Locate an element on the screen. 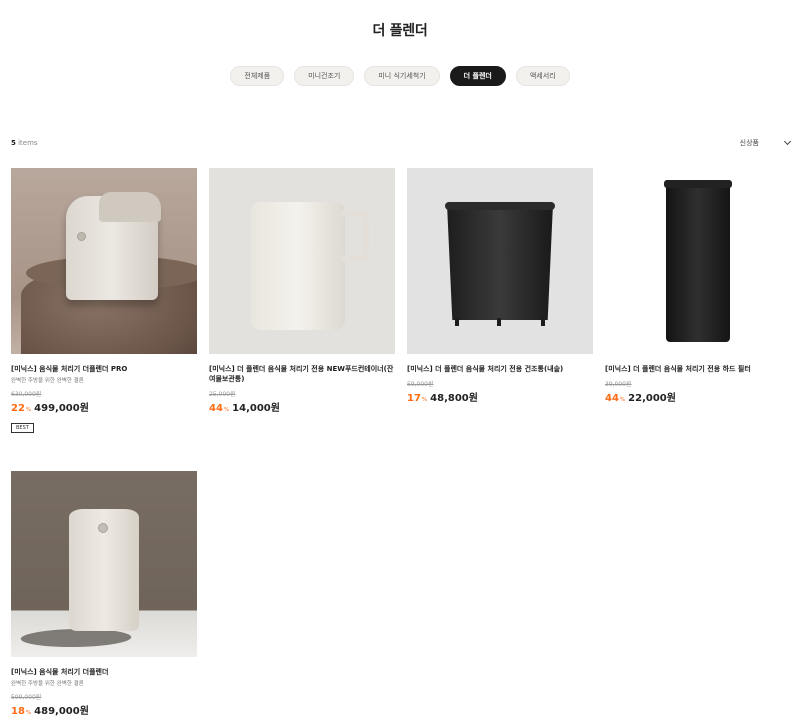 This screenshot has width=800, height=724. page-title: 더 플렌더 is located at coordinates (400, 31).